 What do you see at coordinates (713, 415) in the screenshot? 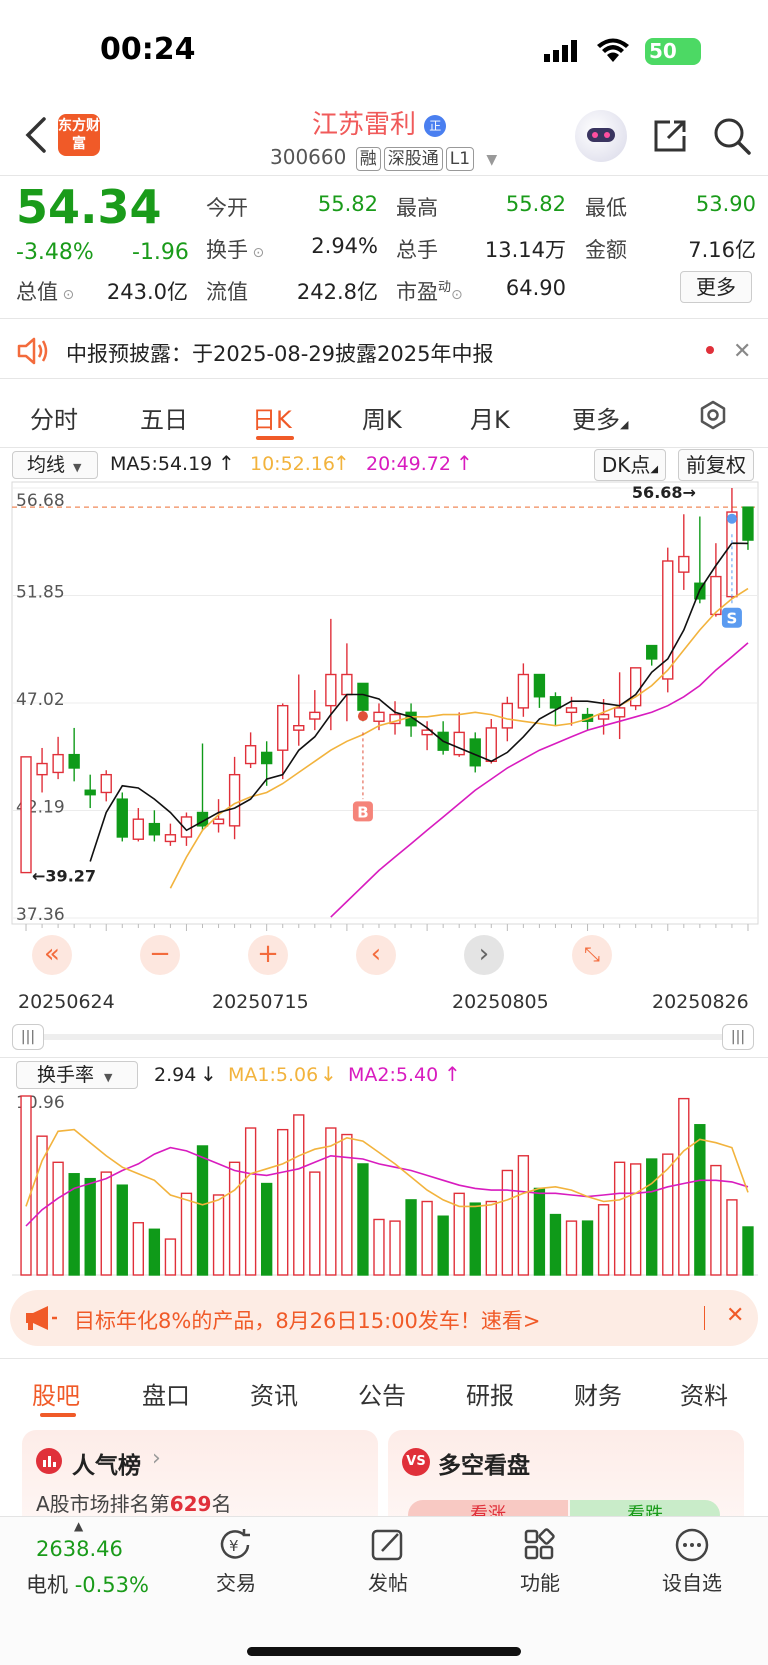
I see `settings-icon` at bounding box center [713, 415].